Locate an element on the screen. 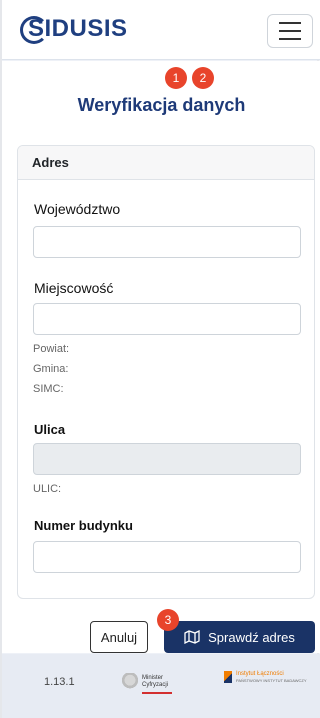 The width and height of the screenshot is (320, 718). ministry-logo: Minister Cyfryzacji is located at coordinates (152, 682).